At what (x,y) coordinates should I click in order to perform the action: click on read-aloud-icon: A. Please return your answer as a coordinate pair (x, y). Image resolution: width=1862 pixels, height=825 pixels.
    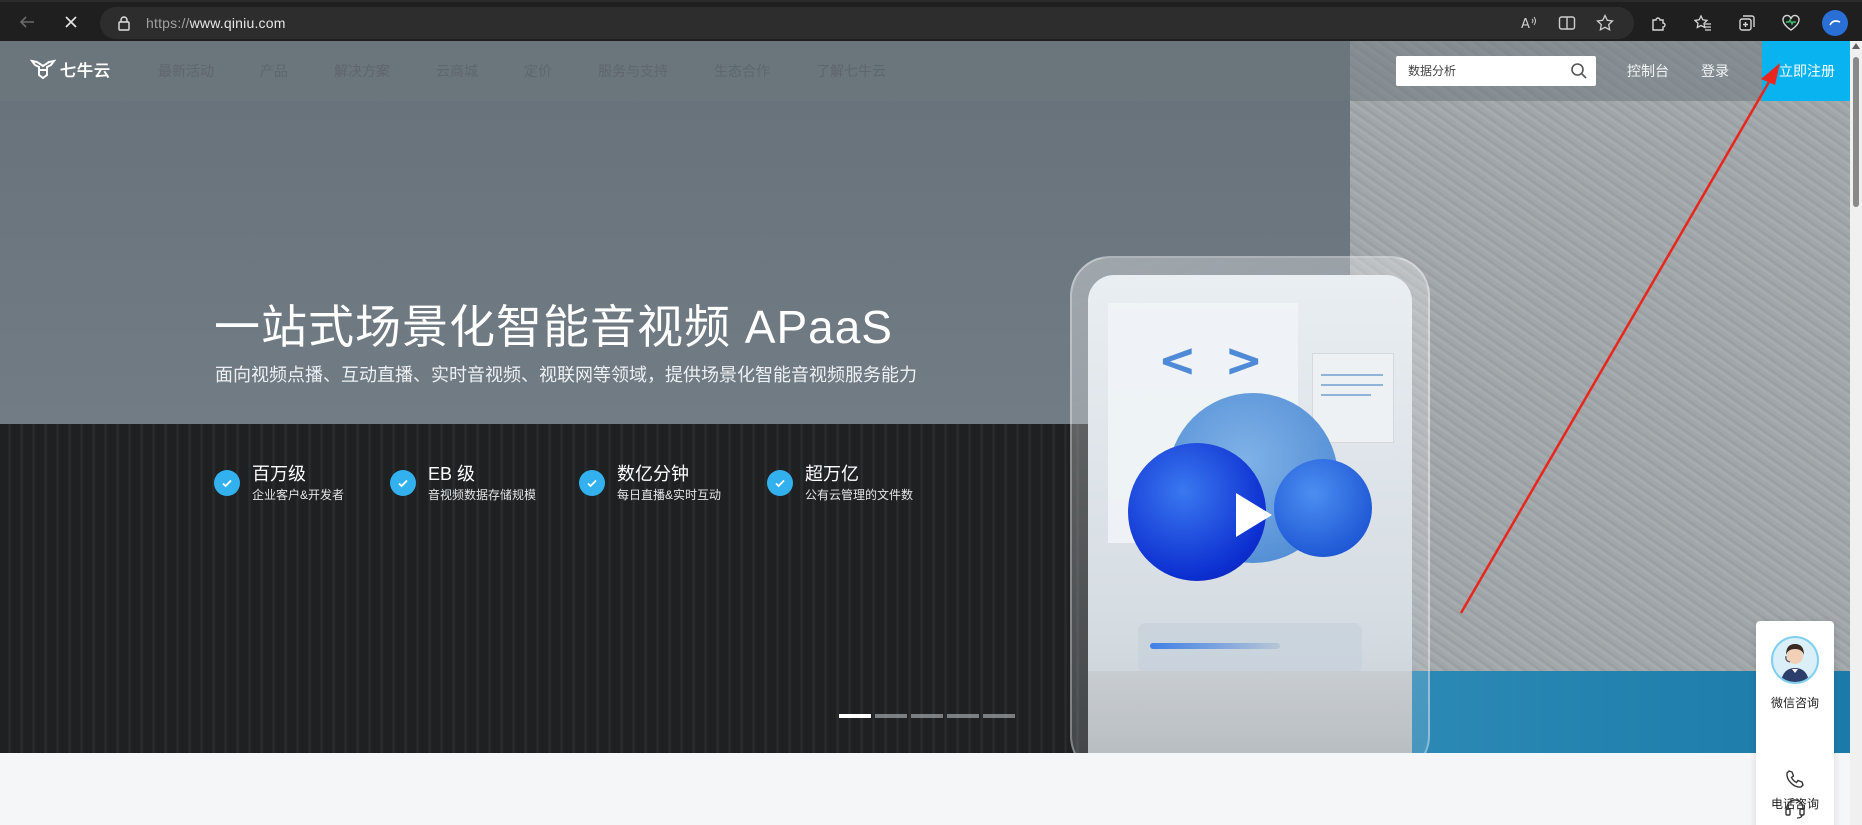
    Looking at the image, I should click on (1529, 23).